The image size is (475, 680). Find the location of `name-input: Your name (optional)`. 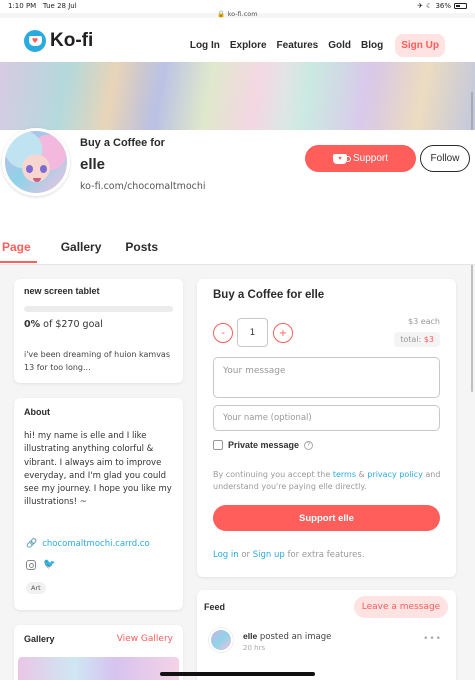

name-input: Your name (optional) is located at coordinates (326, 418).